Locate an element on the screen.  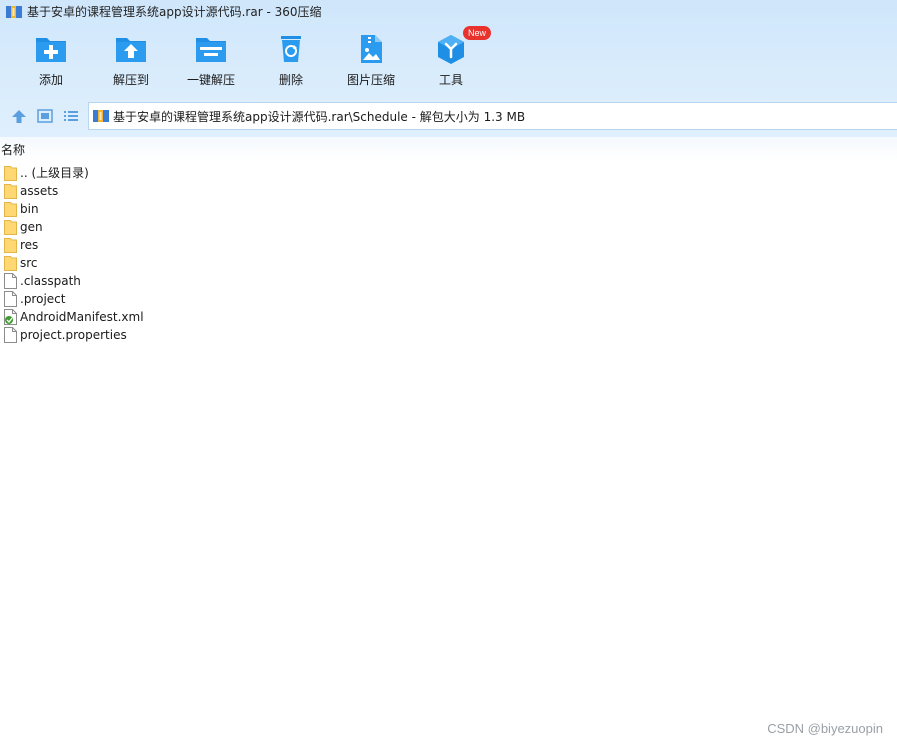
image-compress-button: 图片压缩 is located at coordinates (371, 60).